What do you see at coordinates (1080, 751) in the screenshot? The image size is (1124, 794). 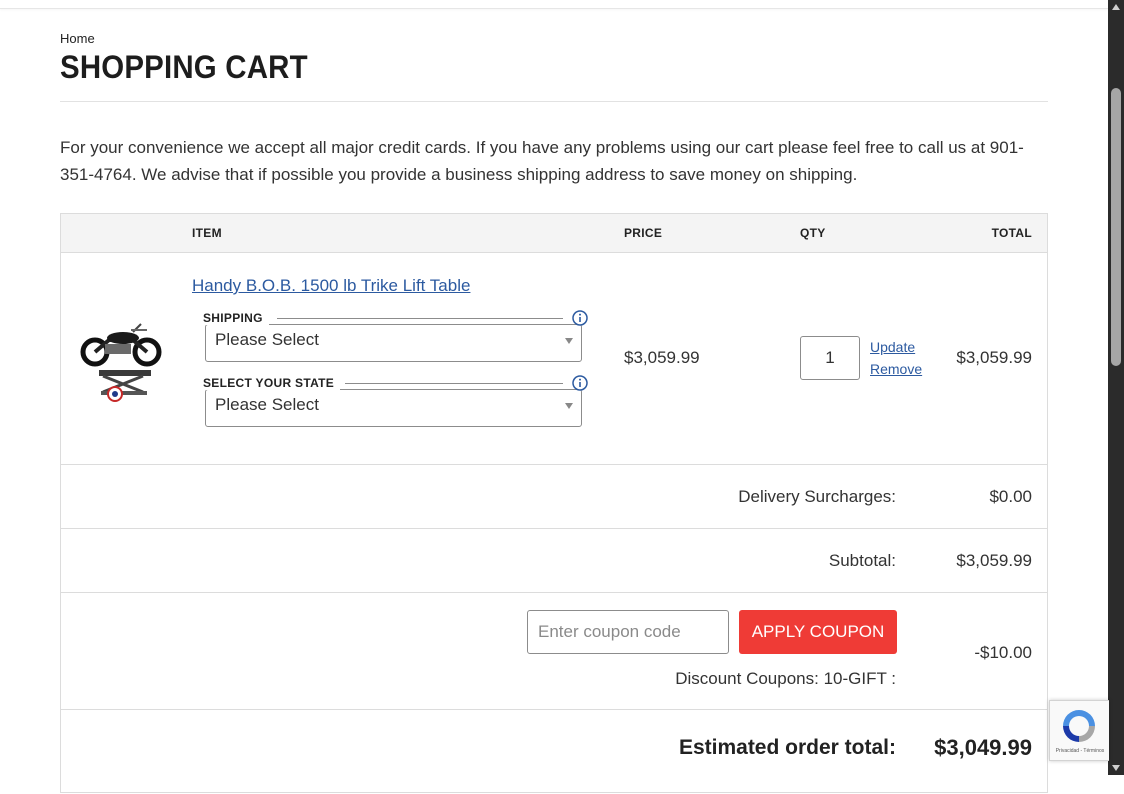 I see `recaptcha-terms: Privacidad - Términos` at bounding box center [1080, 751].